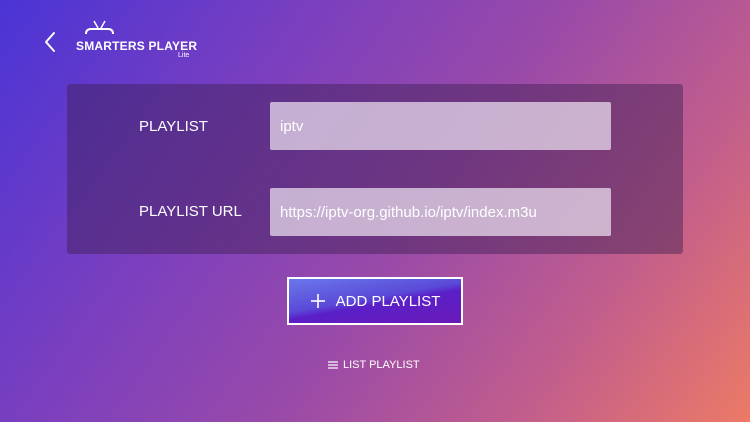 The image size is (750, 422). I want to click on add-playlist-button: ADD PLAYLIST, so click(375, 301).